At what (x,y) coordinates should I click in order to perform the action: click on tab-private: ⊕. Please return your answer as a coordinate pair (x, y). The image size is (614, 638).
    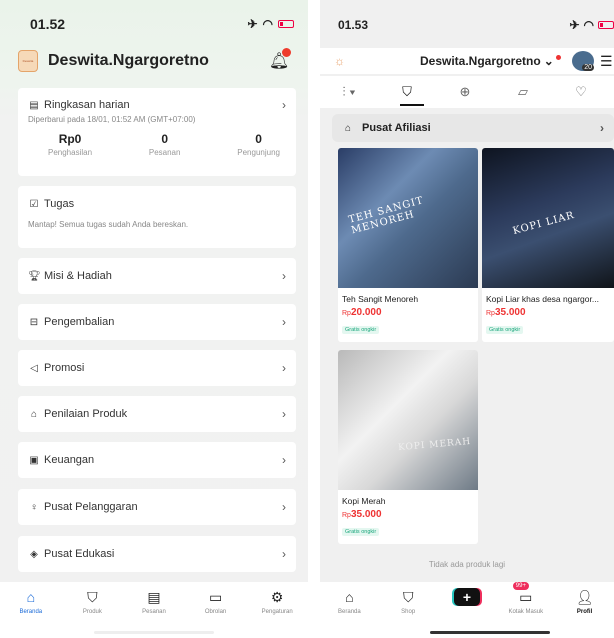
    Looking at the image, I should click on (465, 92).